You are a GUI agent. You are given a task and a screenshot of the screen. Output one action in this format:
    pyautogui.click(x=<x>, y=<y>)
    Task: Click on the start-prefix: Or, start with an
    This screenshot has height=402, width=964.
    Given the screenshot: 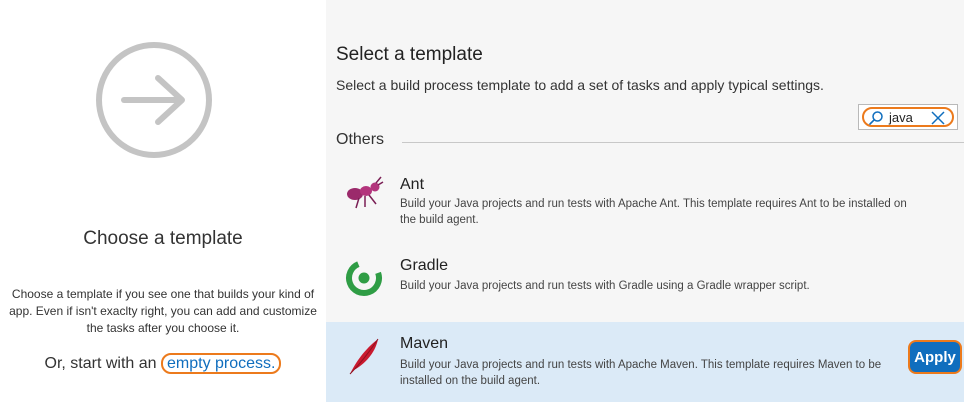 What is the action you would take?
    pyautogui.click(x=102, y=363)
    